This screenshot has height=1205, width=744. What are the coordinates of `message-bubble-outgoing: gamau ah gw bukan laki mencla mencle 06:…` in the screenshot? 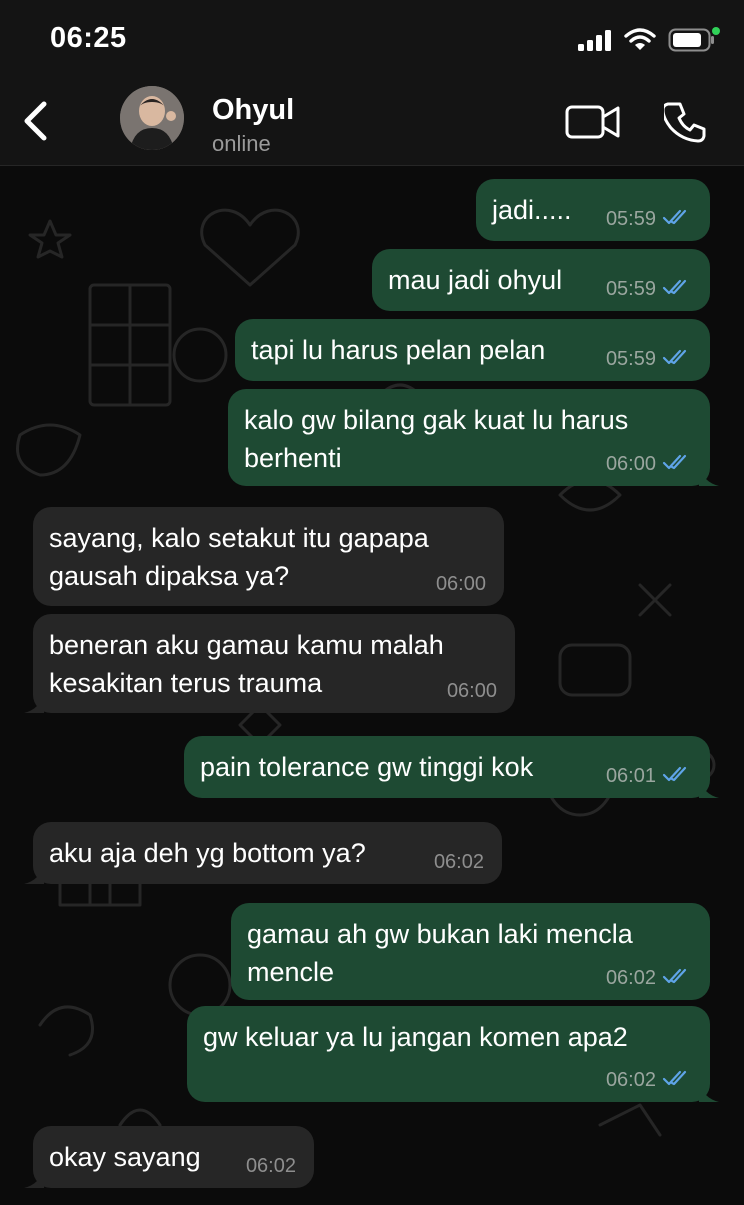 It's located at (470, 951).